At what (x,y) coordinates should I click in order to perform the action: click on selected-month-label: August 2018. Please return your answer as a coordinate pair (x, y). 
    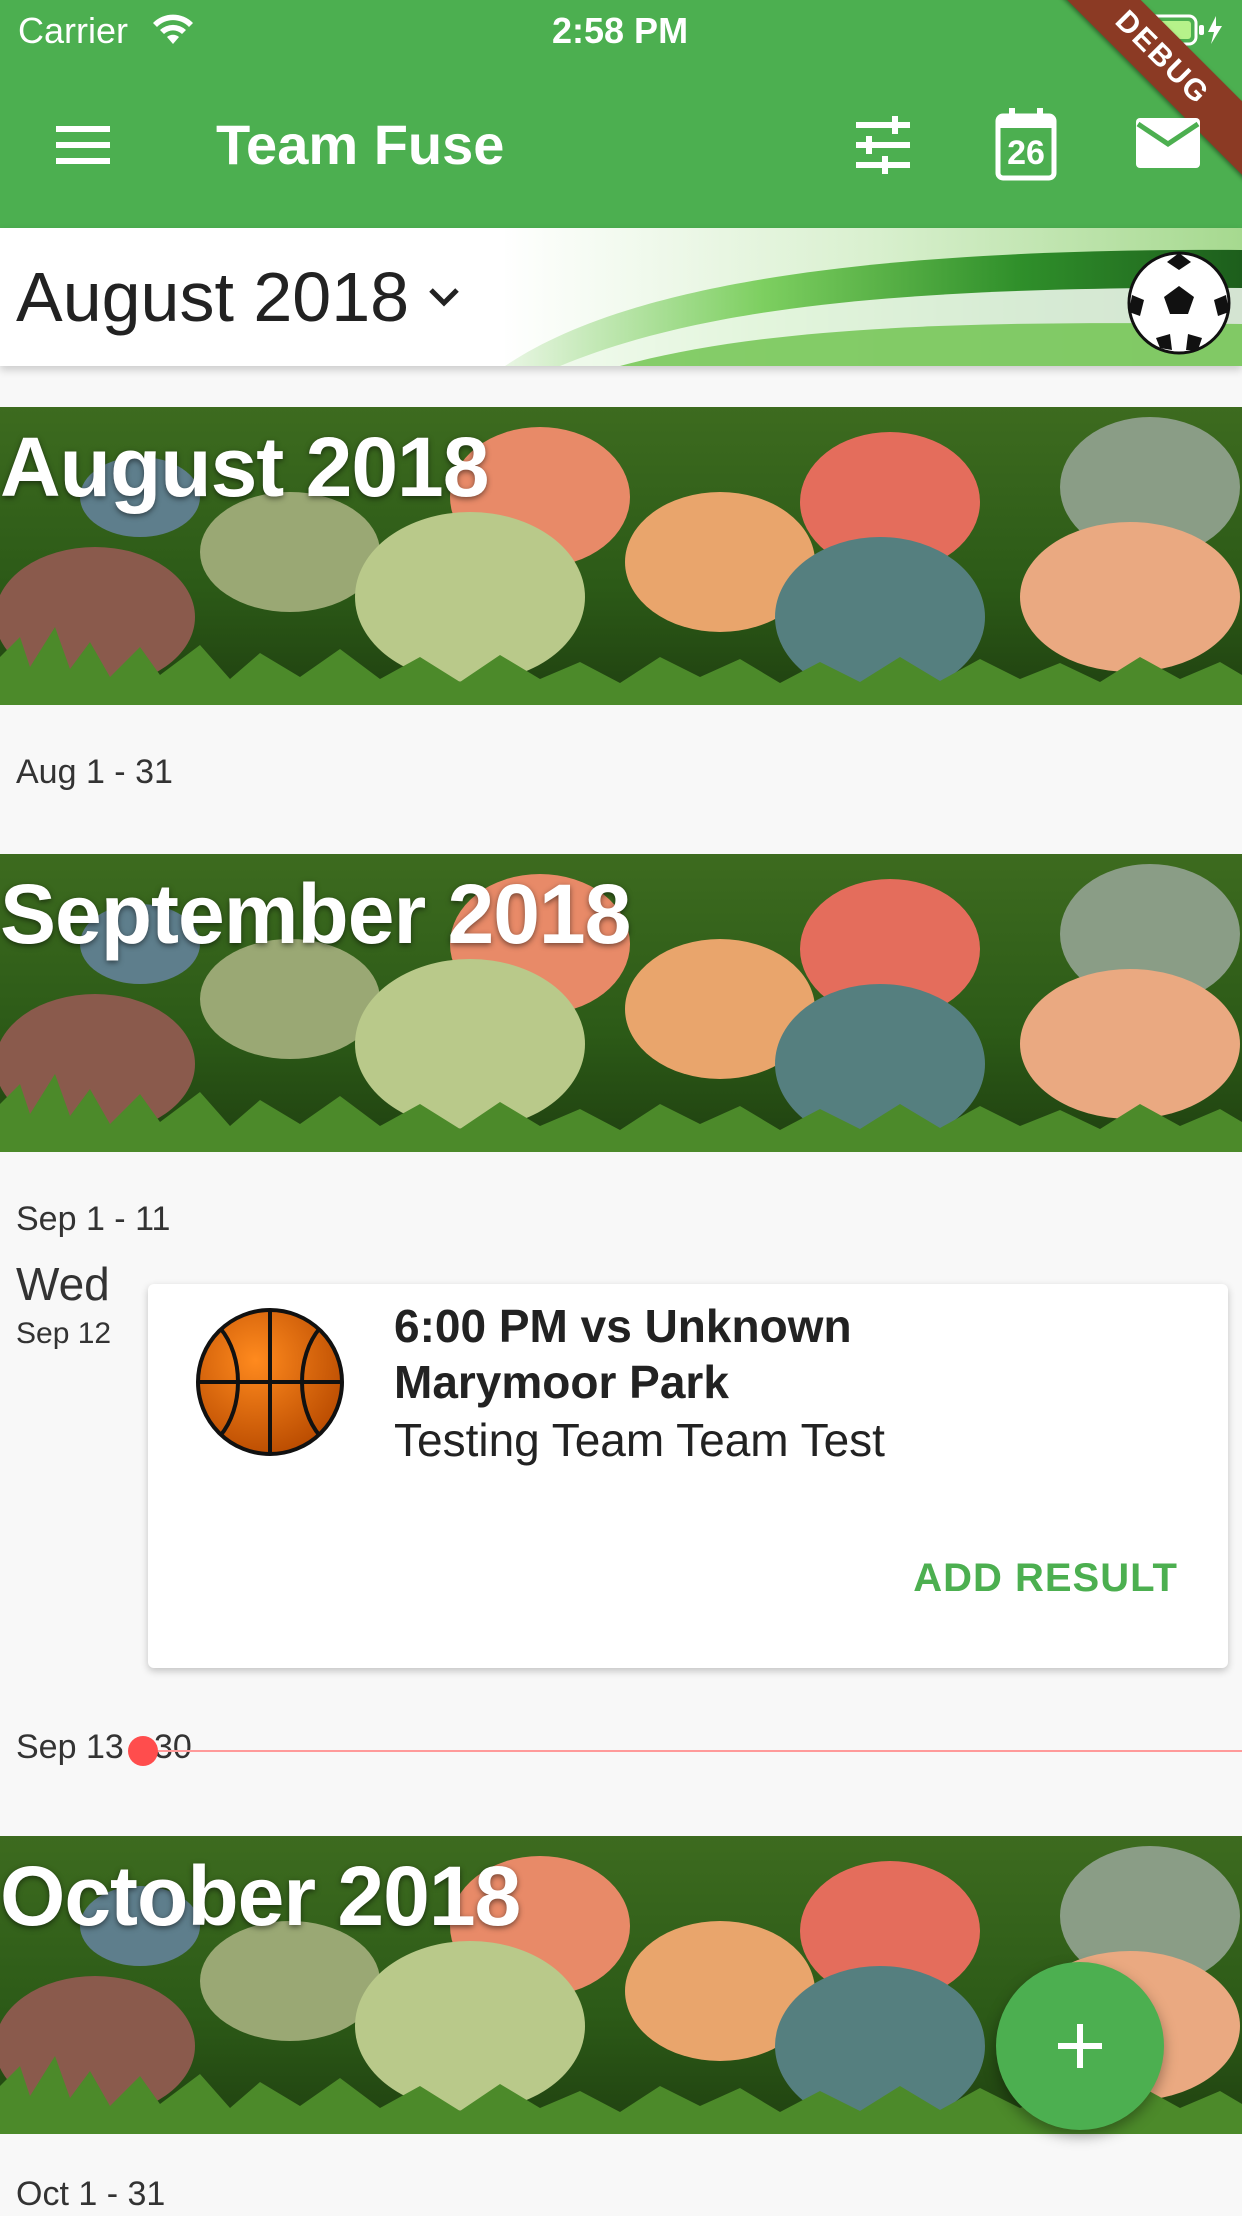
    Looking at the image, I should click on (213, 297).